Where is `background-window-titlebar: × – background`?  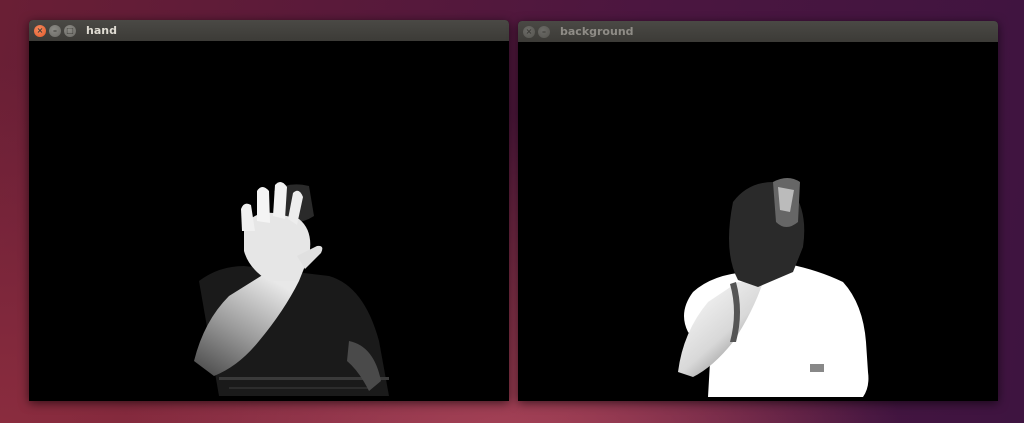
background-window-titlebar: × – background is located at coordinates (758, 31).